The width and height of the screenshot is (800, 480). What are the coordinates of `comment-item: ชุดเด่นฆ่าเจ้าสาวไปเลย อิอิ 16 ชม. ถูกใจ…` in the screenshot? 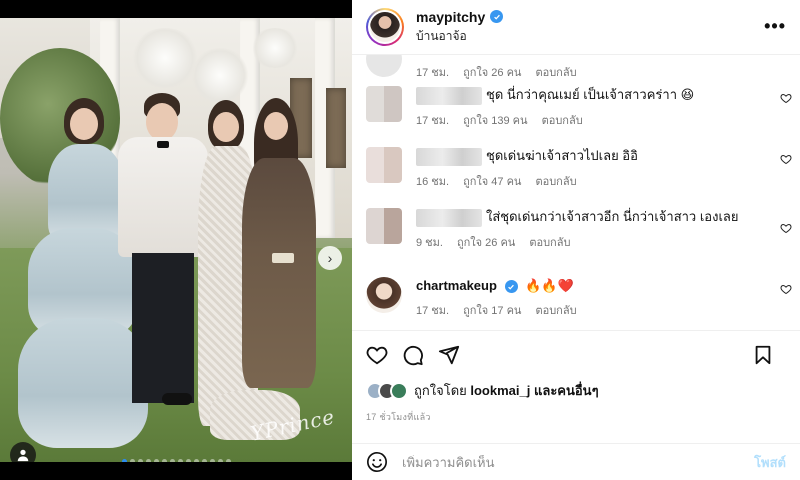 It's located at (576, 168).